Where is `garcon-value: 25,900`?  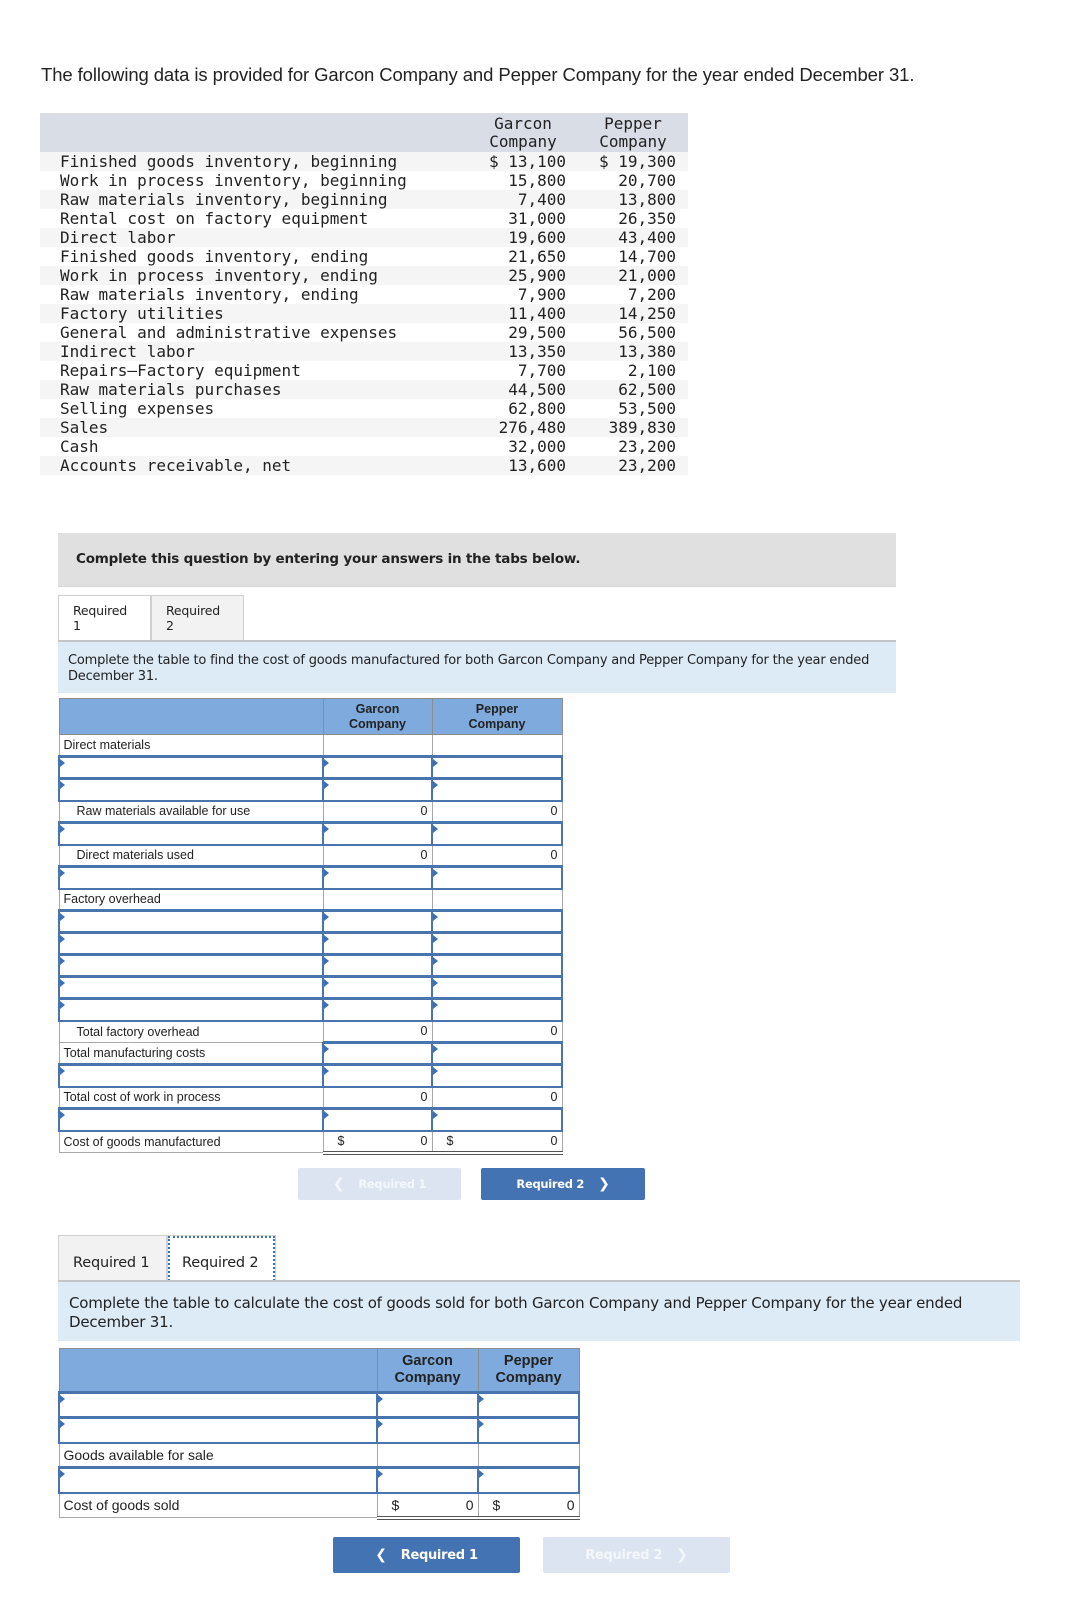 garcon-value: 25,900 is located at coordinates (537, 275).